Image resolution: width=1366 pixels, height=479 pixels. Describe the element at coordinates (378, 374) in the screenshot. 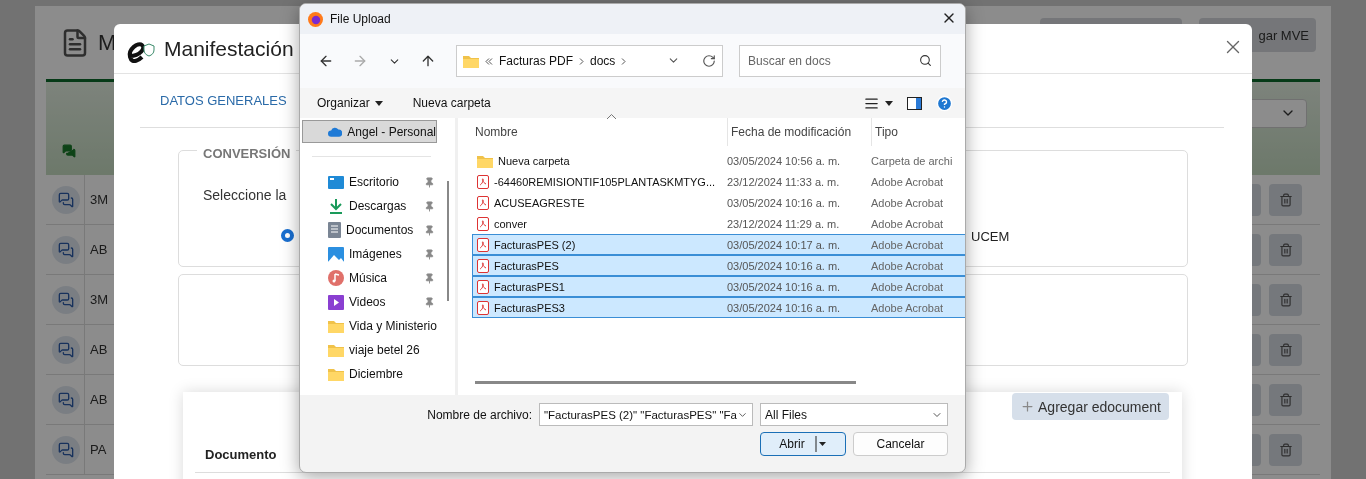

I see `nav-item: Diciembre` at that location.